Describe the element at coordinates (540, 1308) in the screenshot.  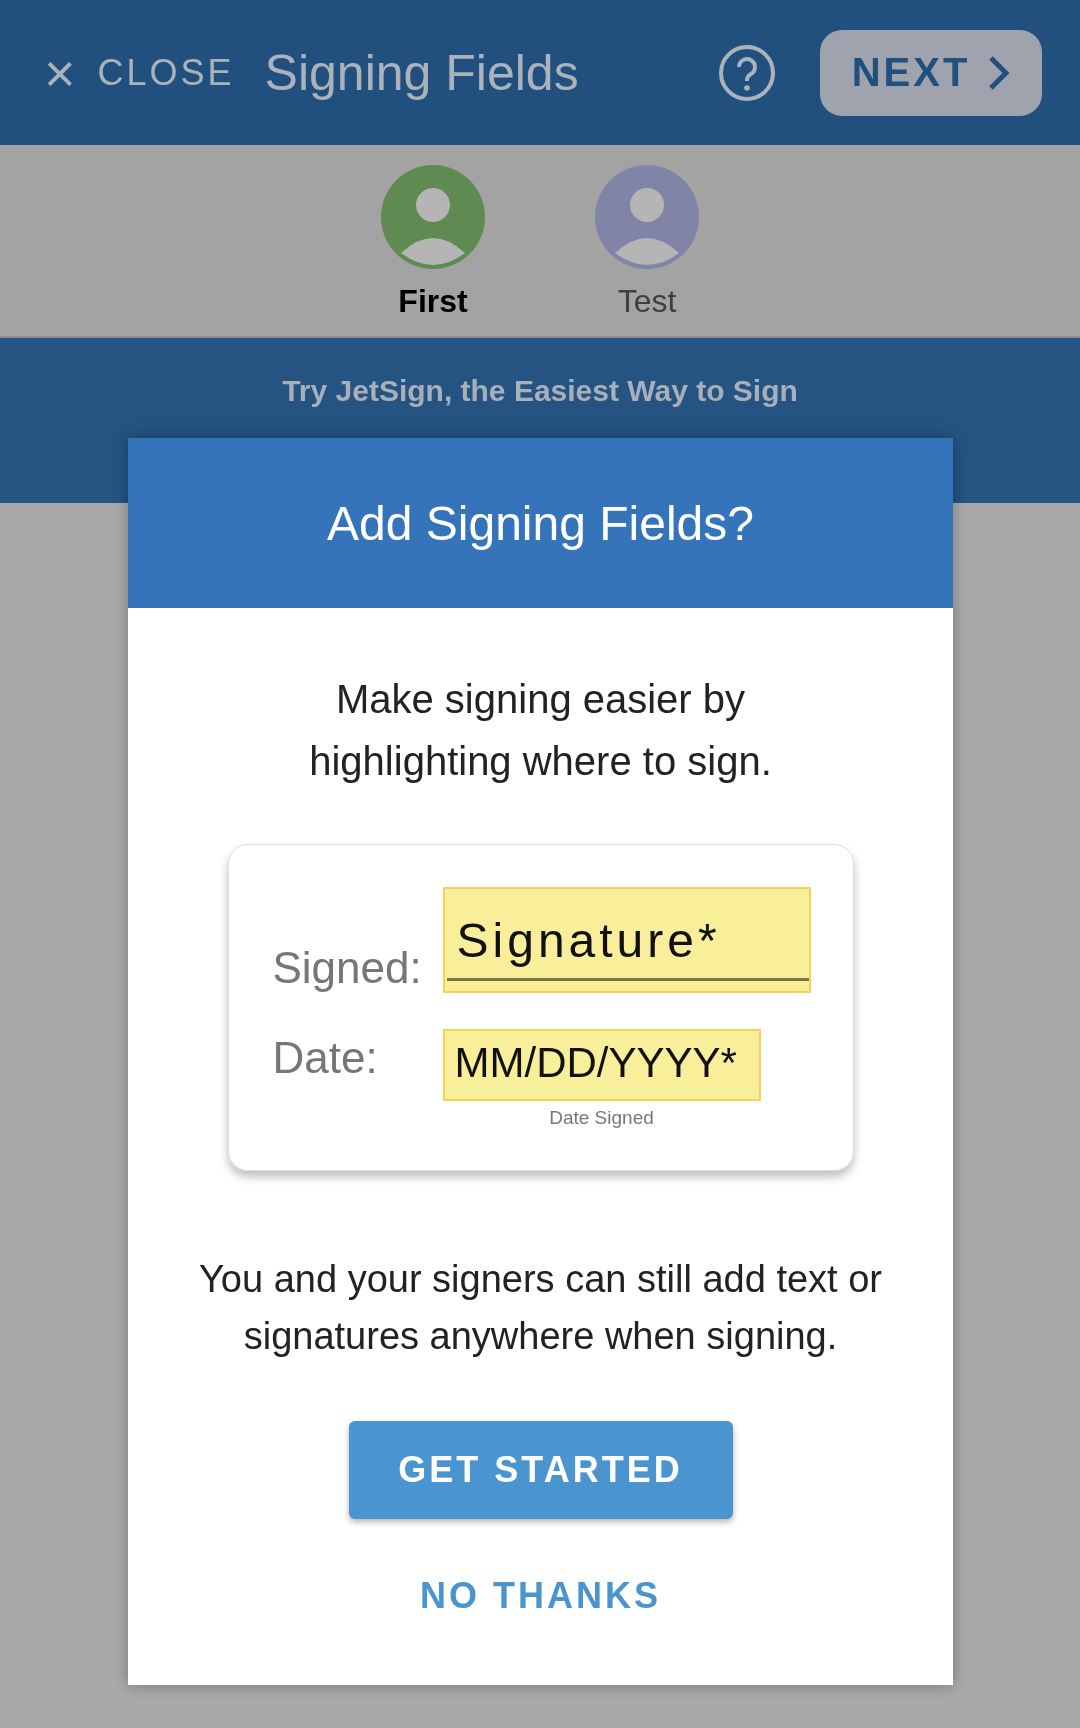
I see `note-text: You and your signers can still add text or signatures anywhere when signing.` at that location.